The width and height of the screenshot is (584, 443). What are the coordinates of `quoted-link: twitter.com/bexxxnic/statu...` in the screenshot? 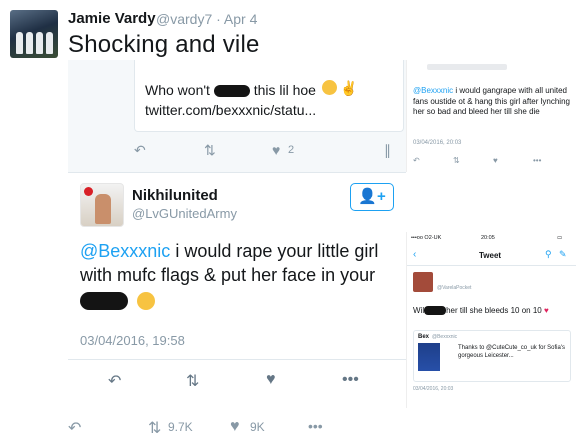 It's located at (231, 110).